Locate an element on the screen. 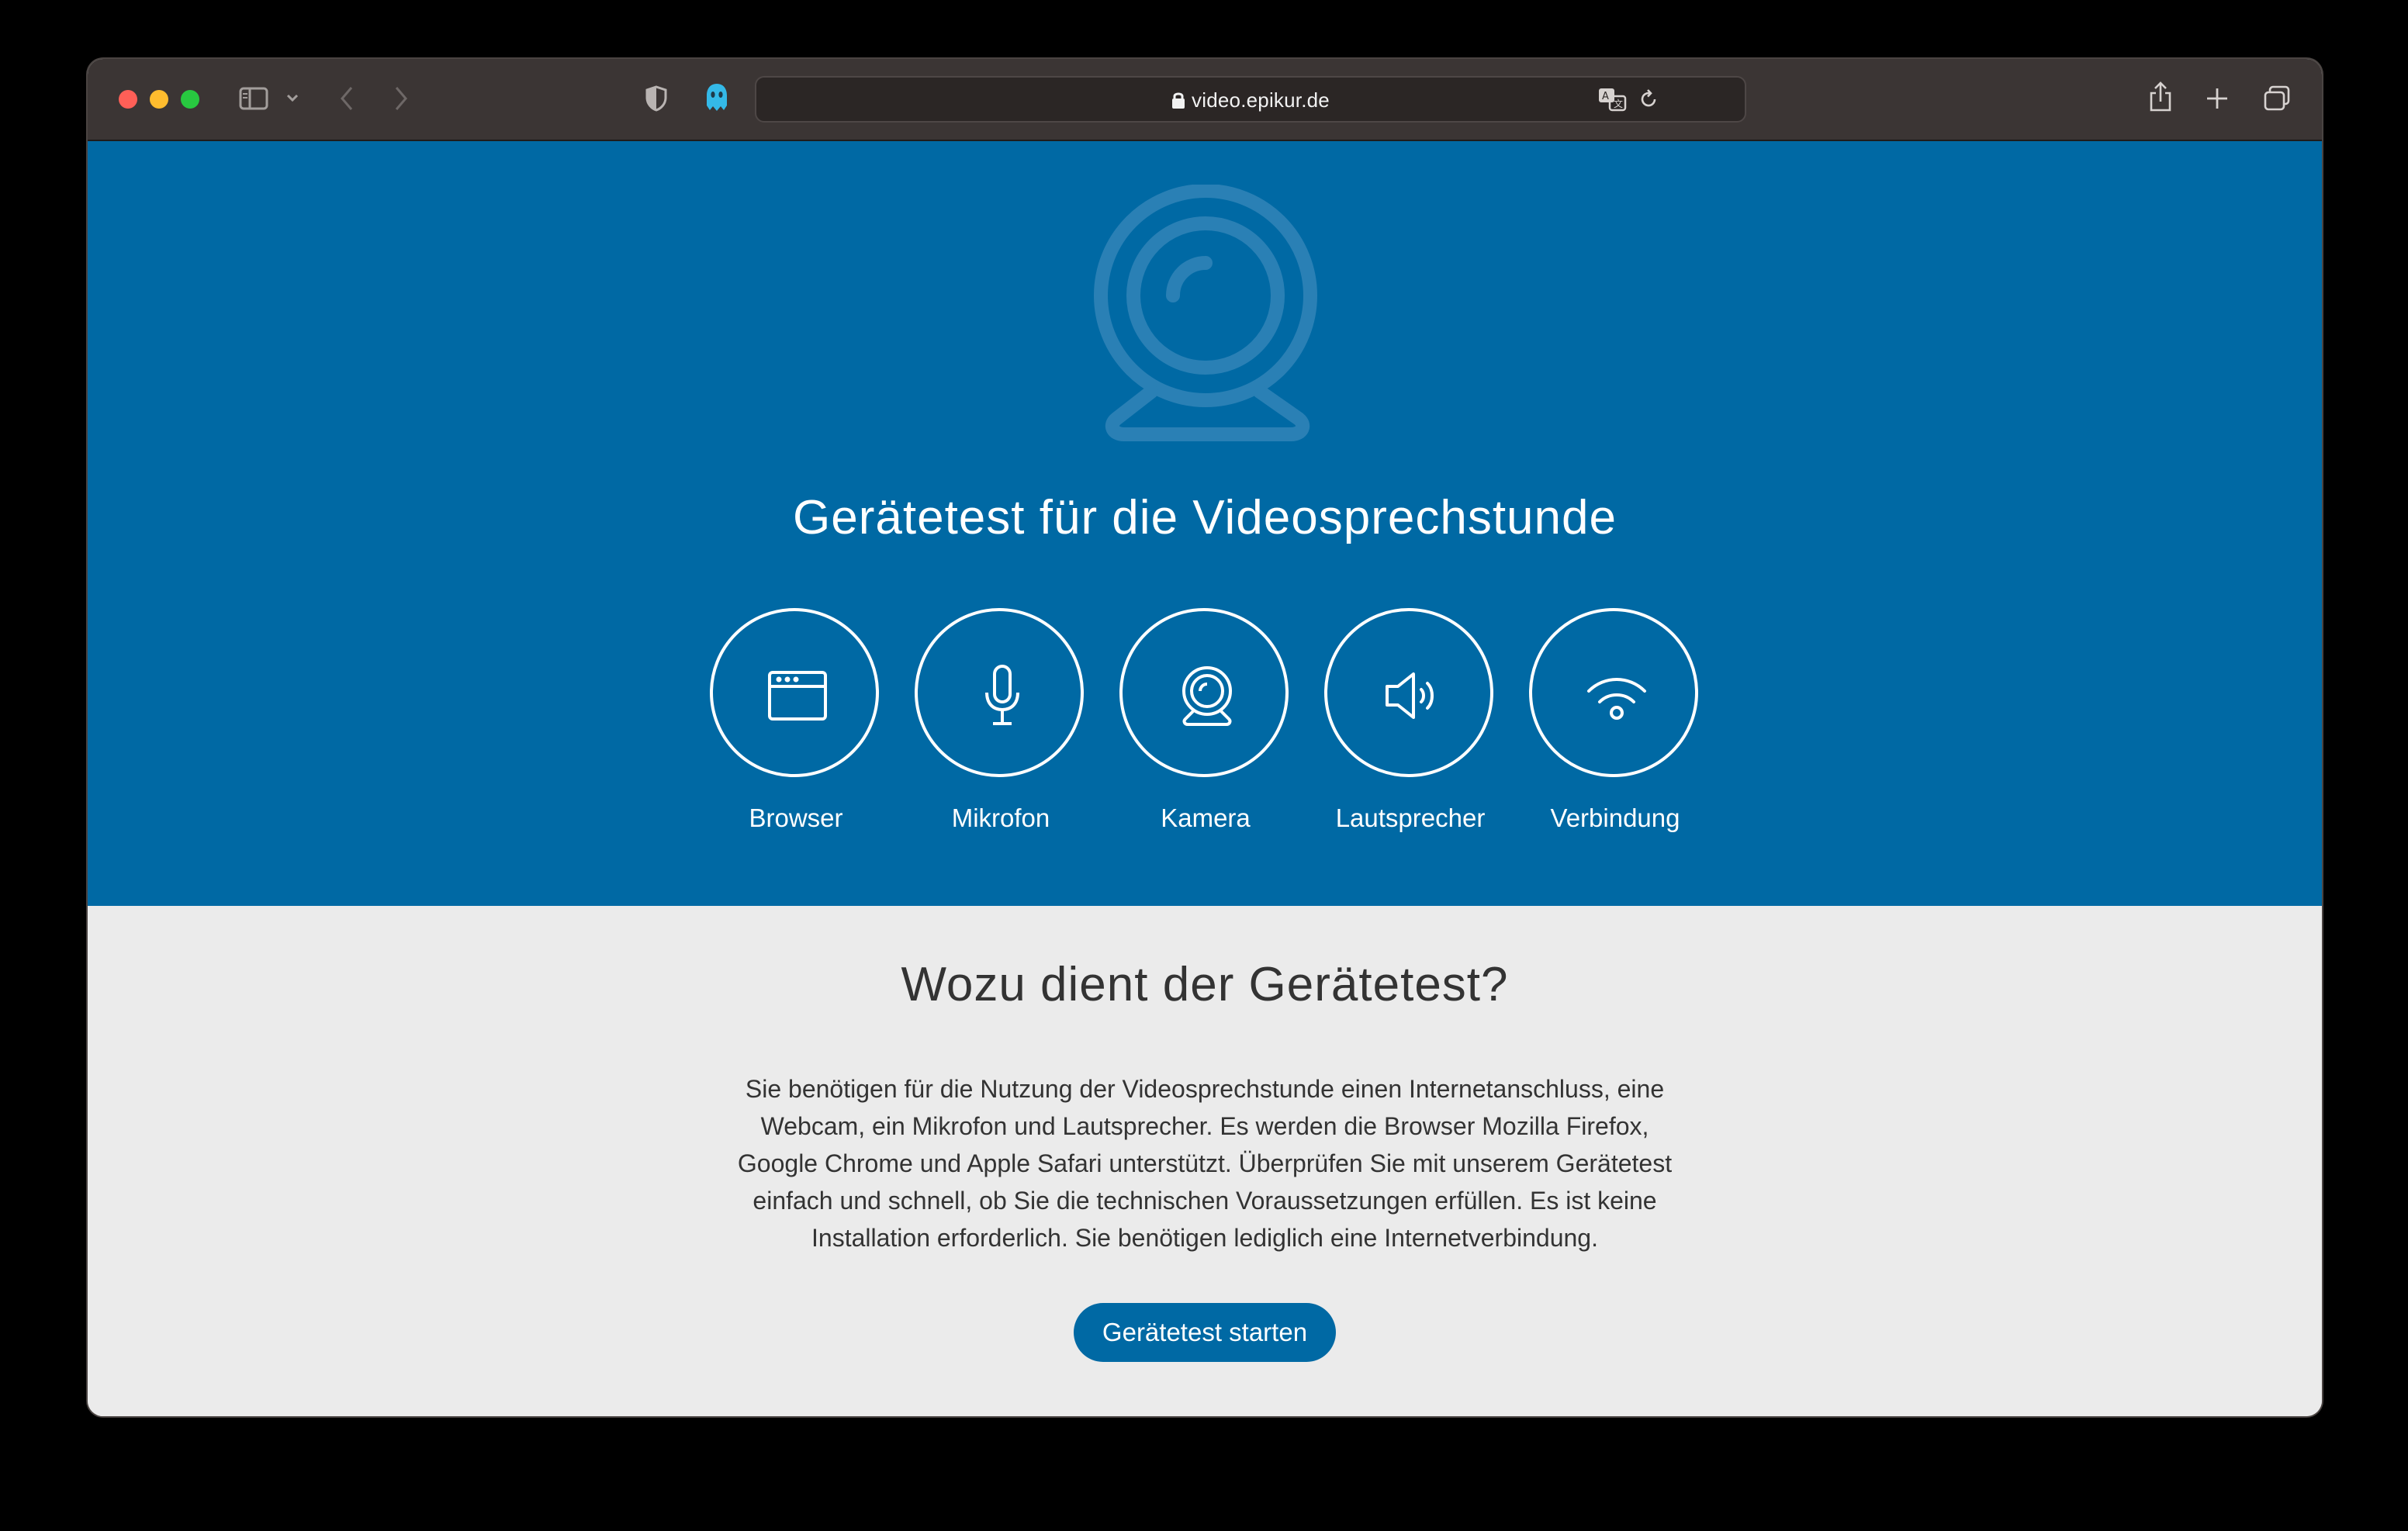 This screenshot has height=1531, width=2408. url-display: video.epikur.de is located at coordinates (1250, 100).